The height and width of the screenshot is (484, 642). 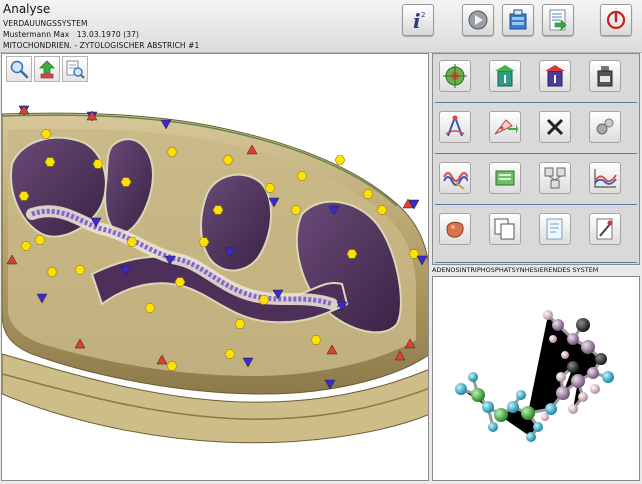 I want to click on patient-line: Mustermann Max 13.03.1970 (37), so click(x=71, y=34).